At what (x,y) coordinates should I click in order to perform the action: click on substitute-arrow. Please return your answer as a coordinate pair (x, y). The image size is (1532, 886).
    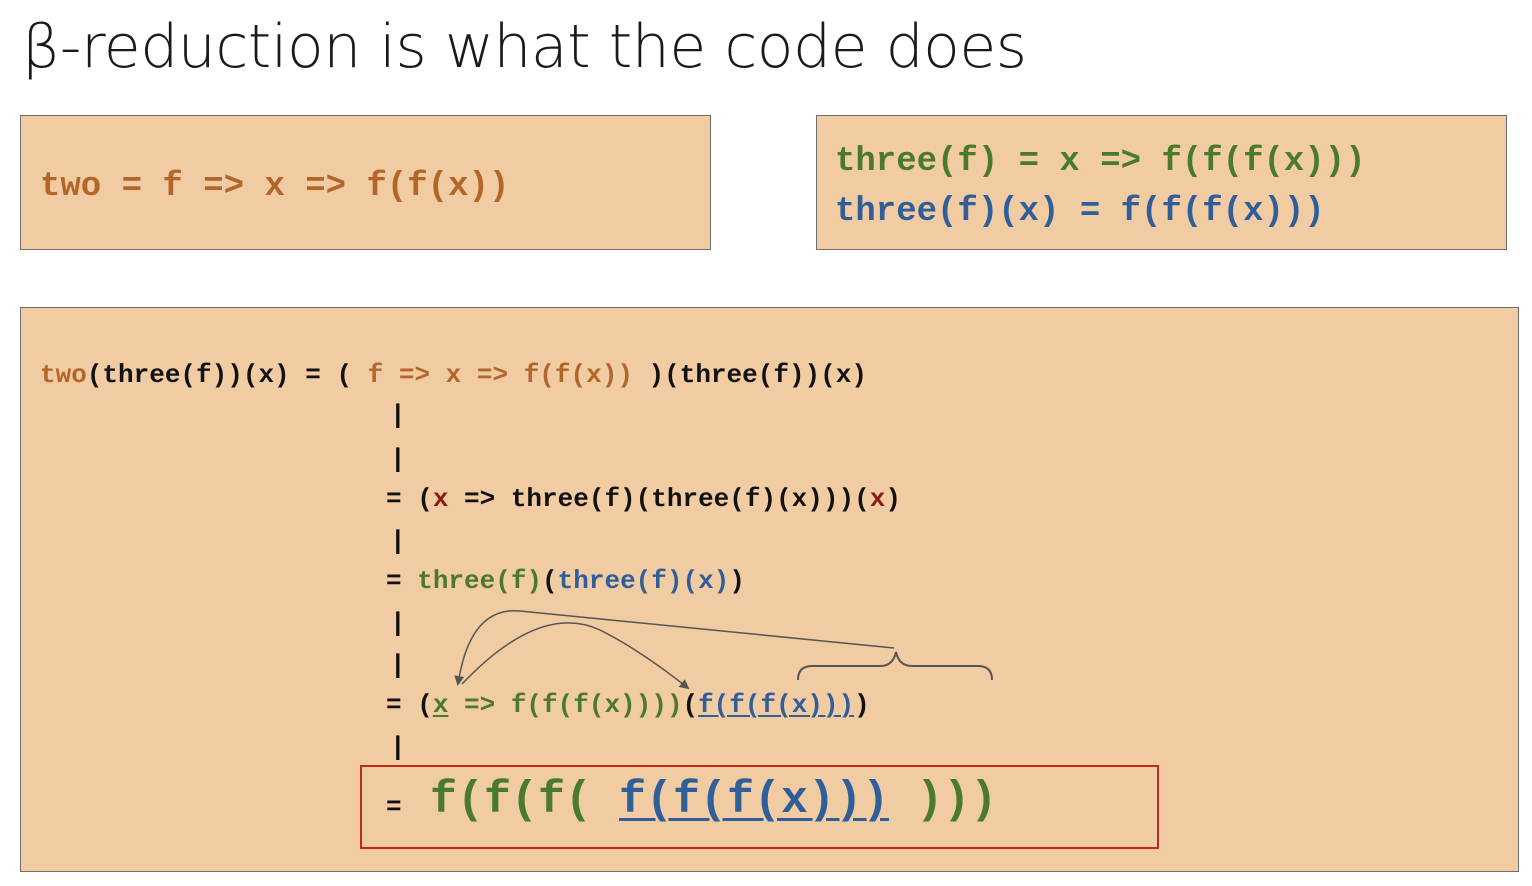
    Looking at the image, I should click on (674, 648).